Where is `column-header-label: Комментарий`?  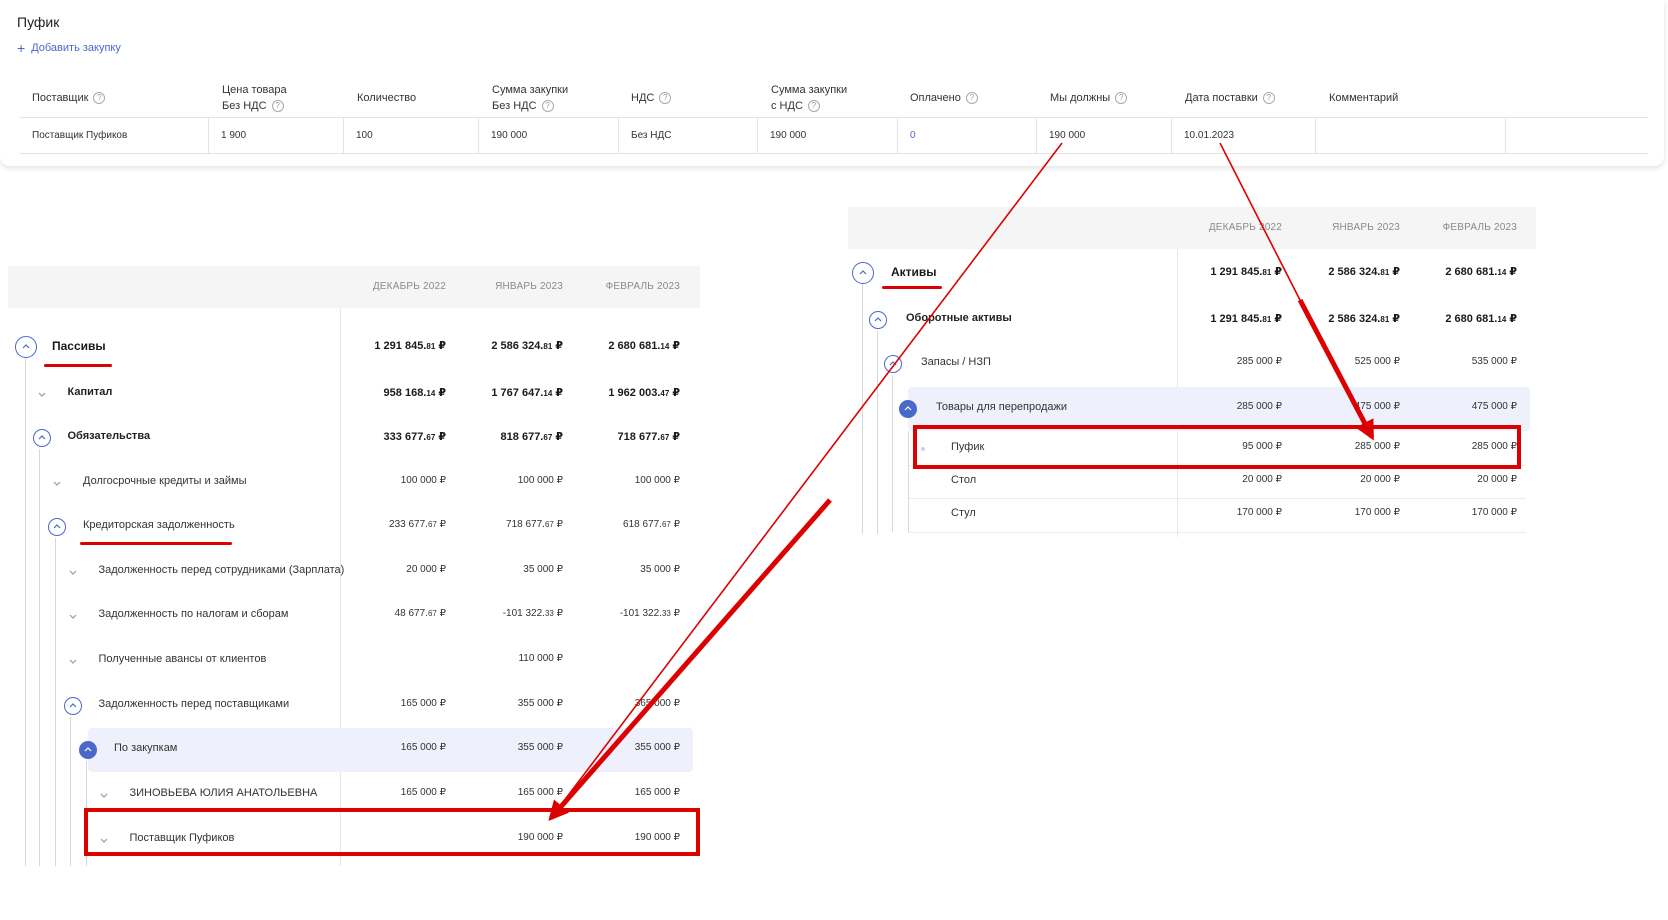 column-header-label: Комментарий is located at coordinates (1363, 98).